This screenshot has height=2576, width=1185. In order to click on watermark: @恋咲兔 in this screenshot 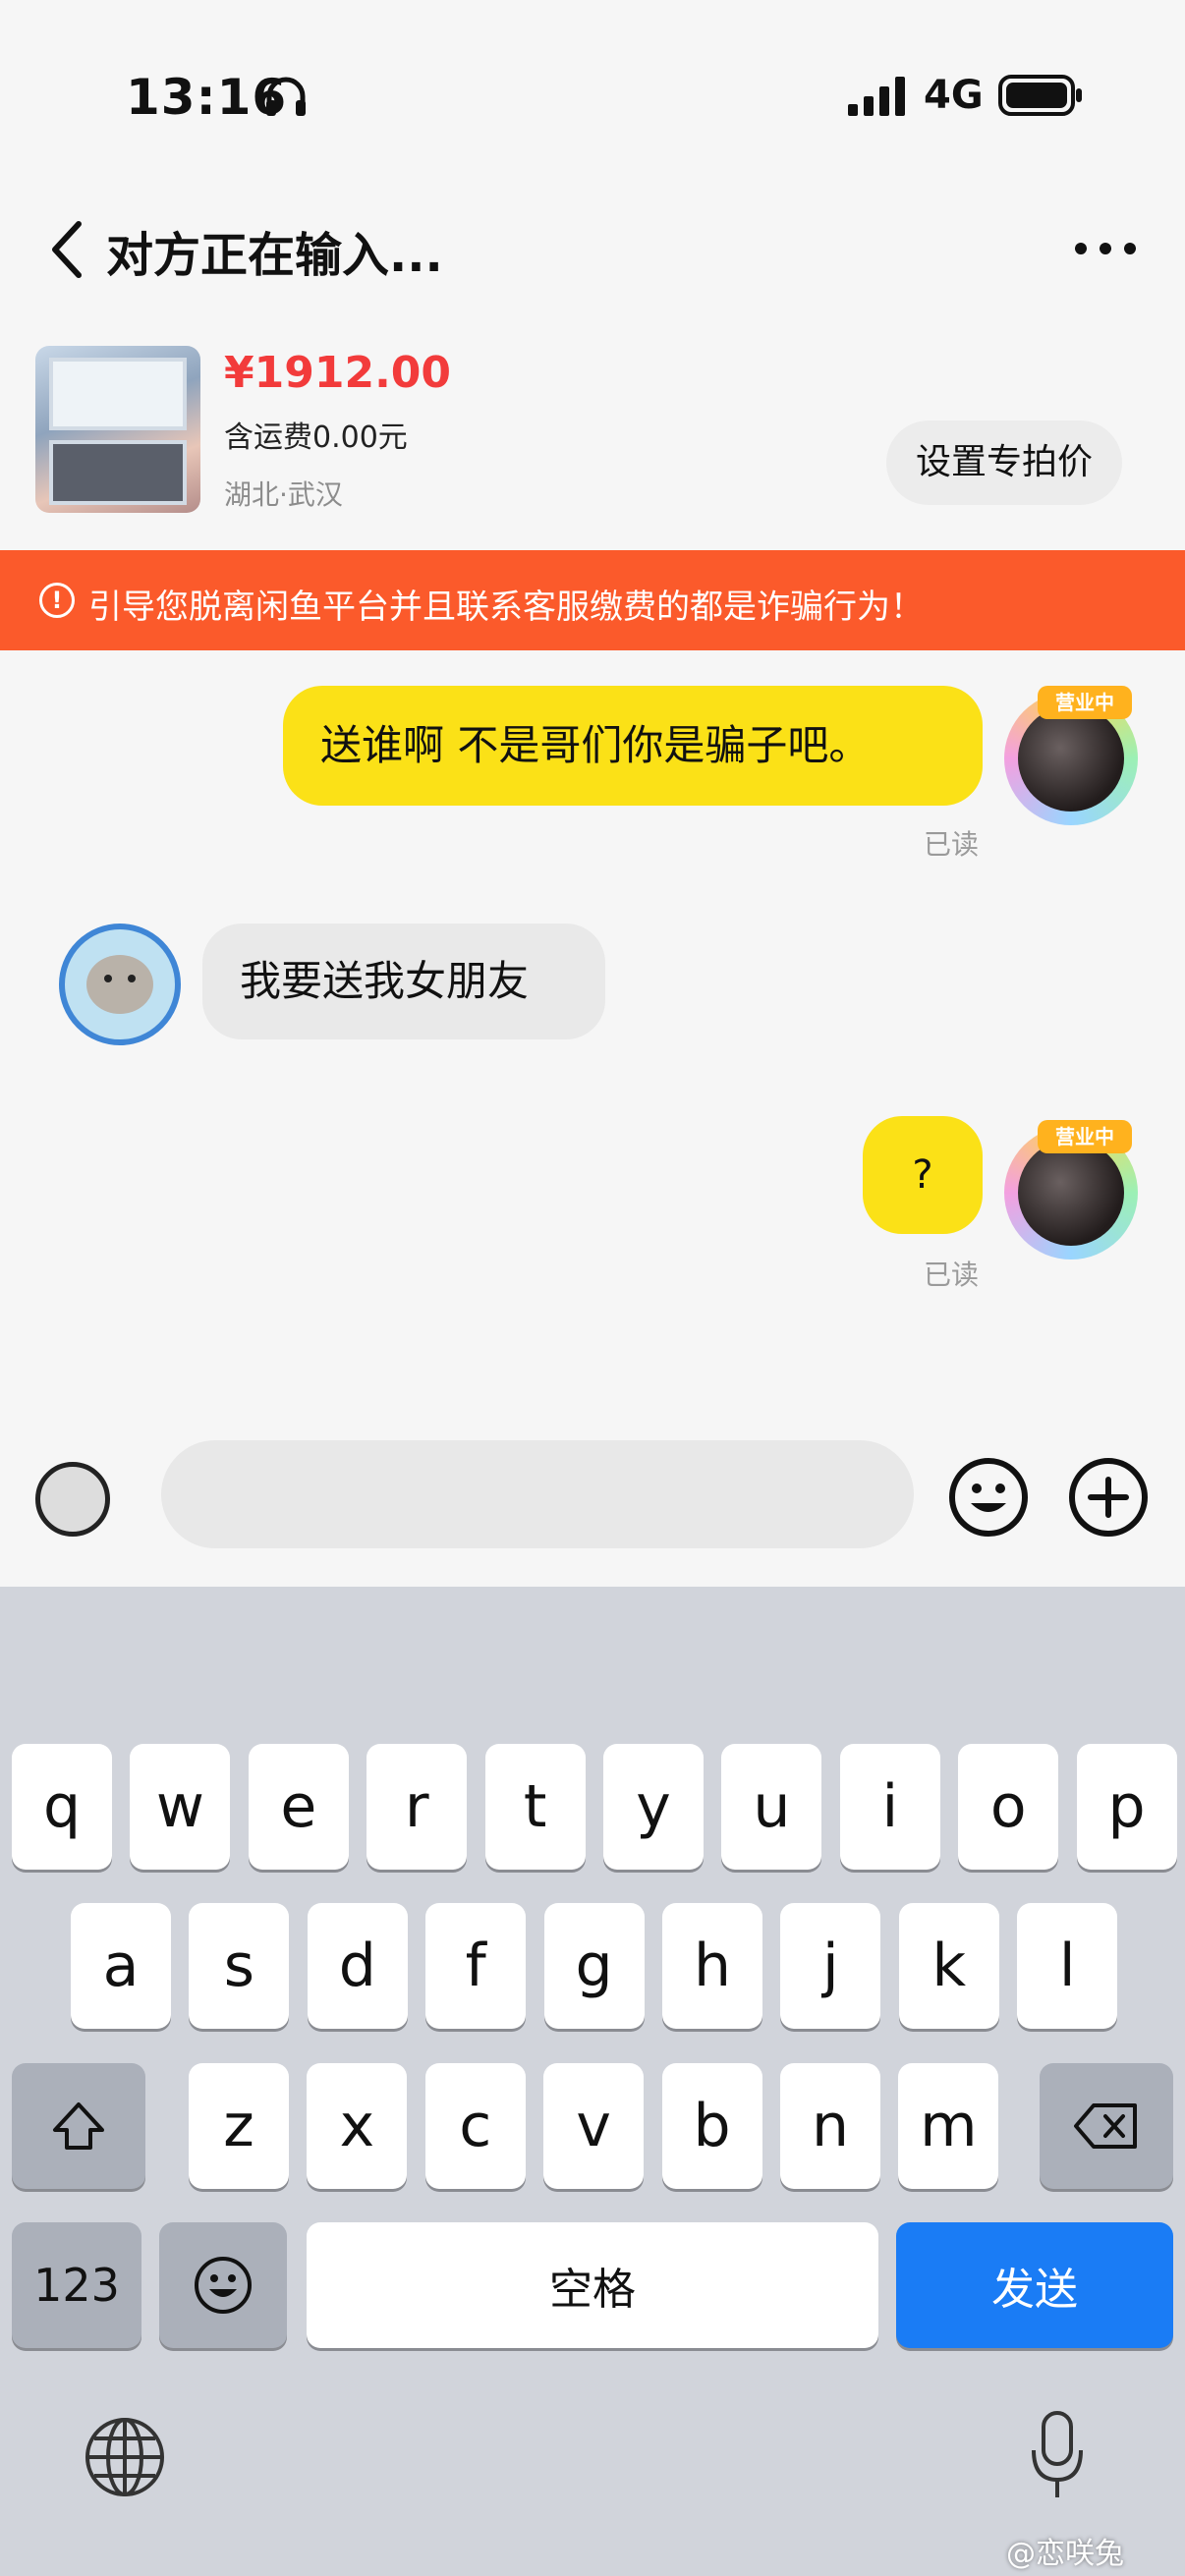, I will do `click(1065, 2554)`.